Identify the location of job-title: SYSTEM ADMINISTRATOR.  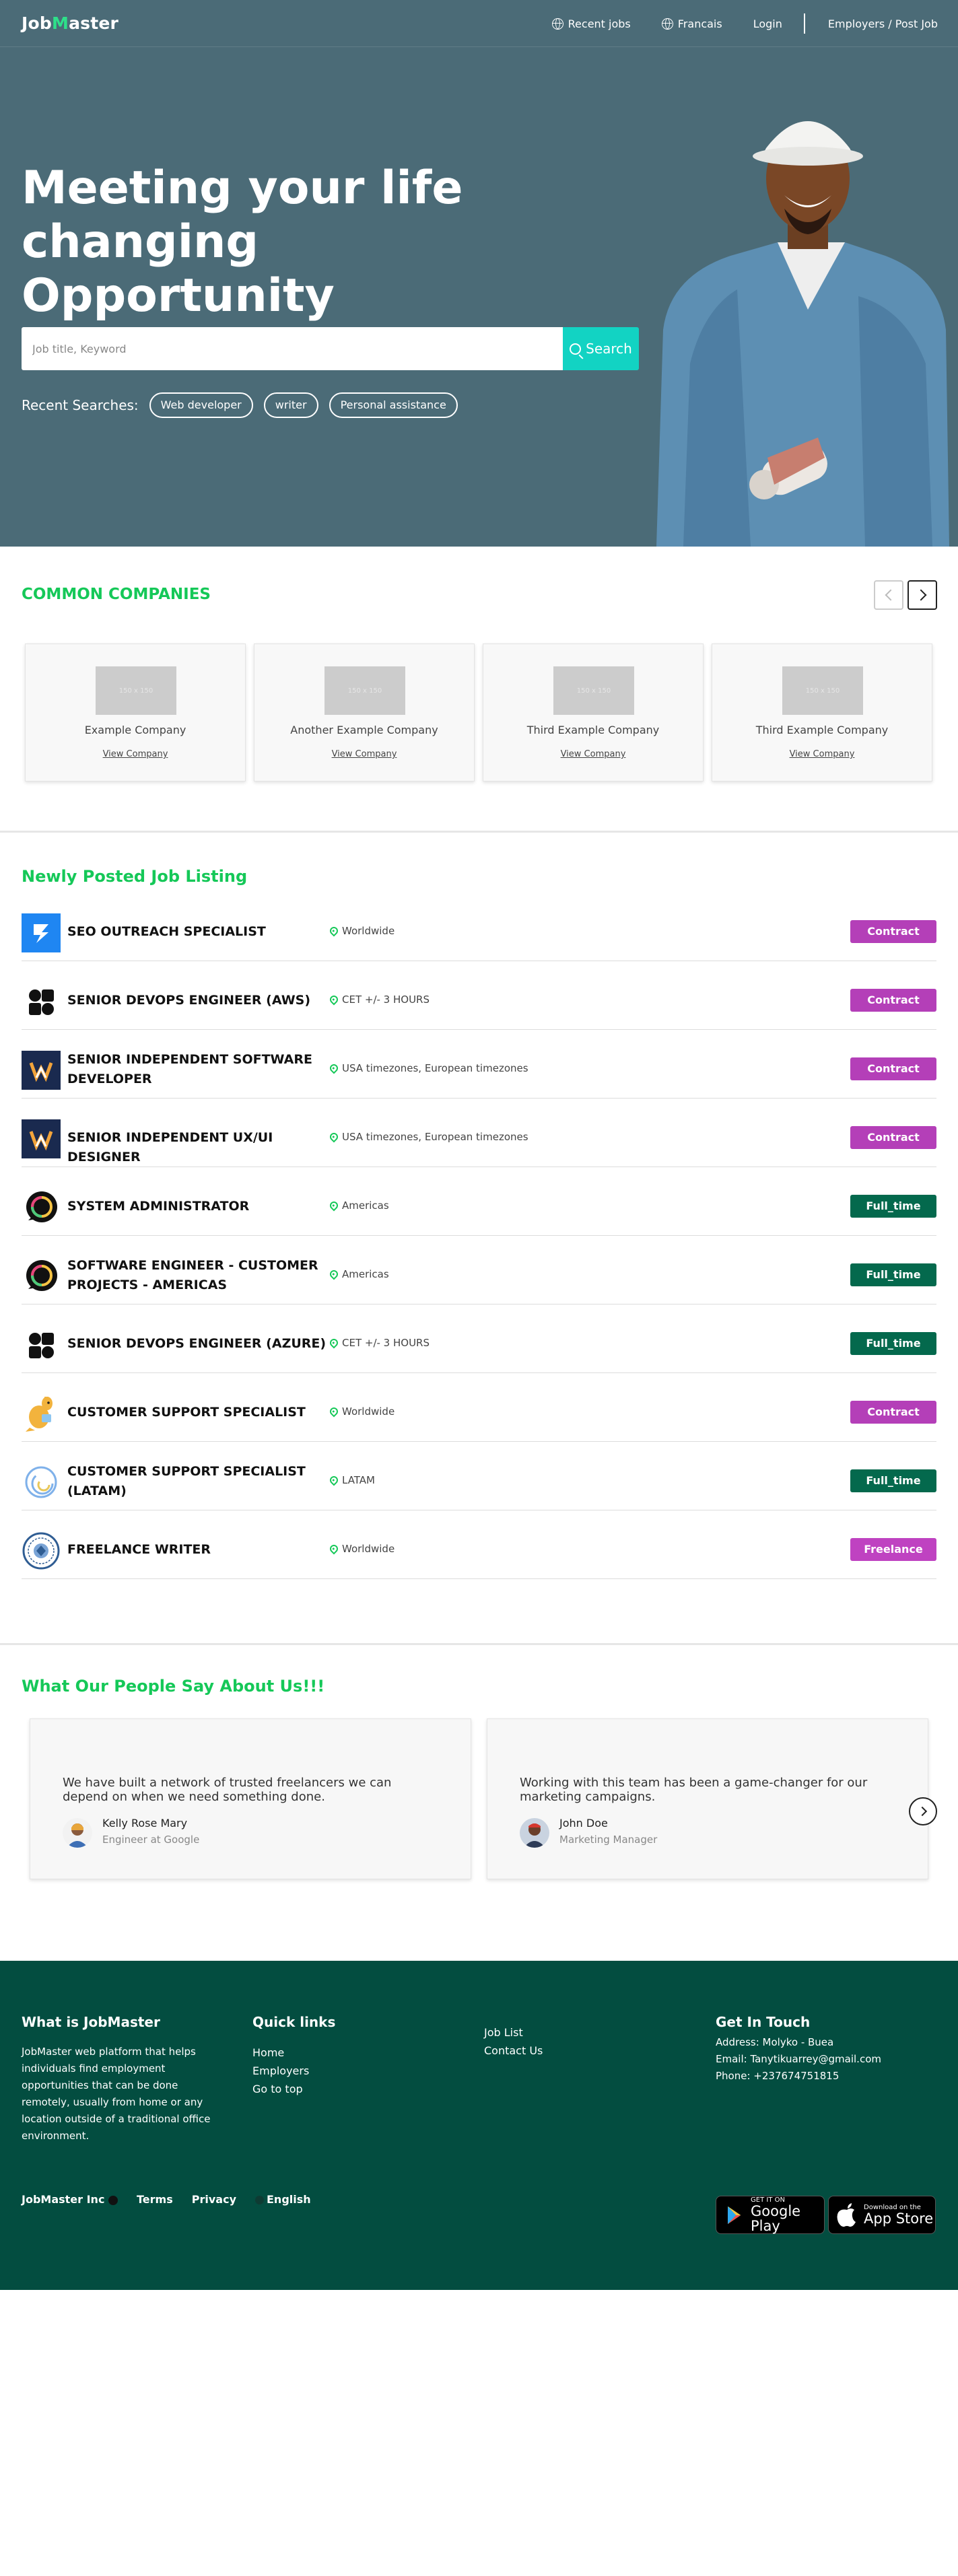
(202, 1206).